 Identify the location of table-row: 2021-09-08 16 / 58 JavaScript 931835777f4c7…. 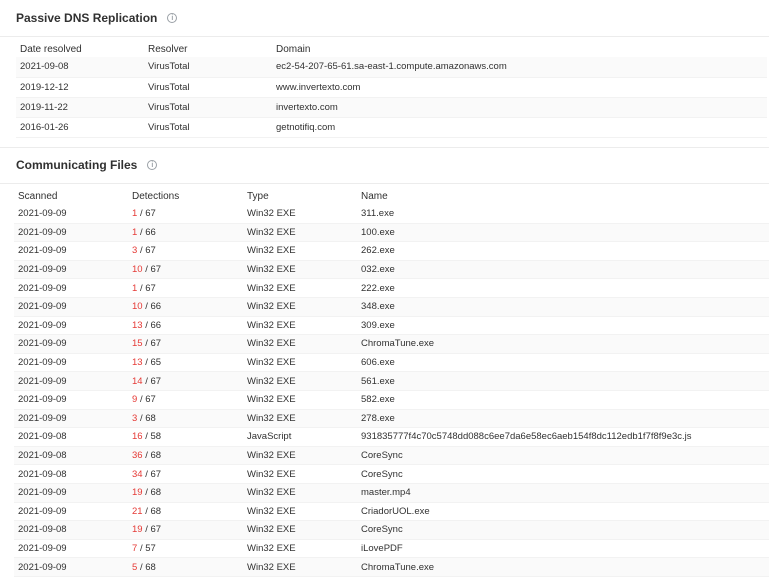
(391, 437).